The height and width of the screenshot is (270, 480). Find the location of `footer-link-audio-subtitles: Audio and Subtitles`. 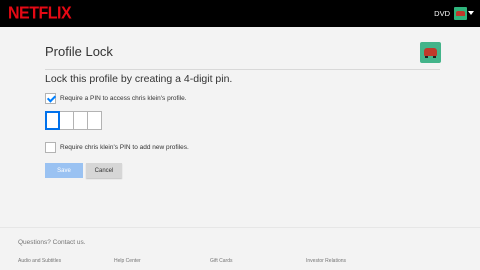

footer-link-audio-subtitles: Audio and Subtitles is located at coordinates (39, 261).